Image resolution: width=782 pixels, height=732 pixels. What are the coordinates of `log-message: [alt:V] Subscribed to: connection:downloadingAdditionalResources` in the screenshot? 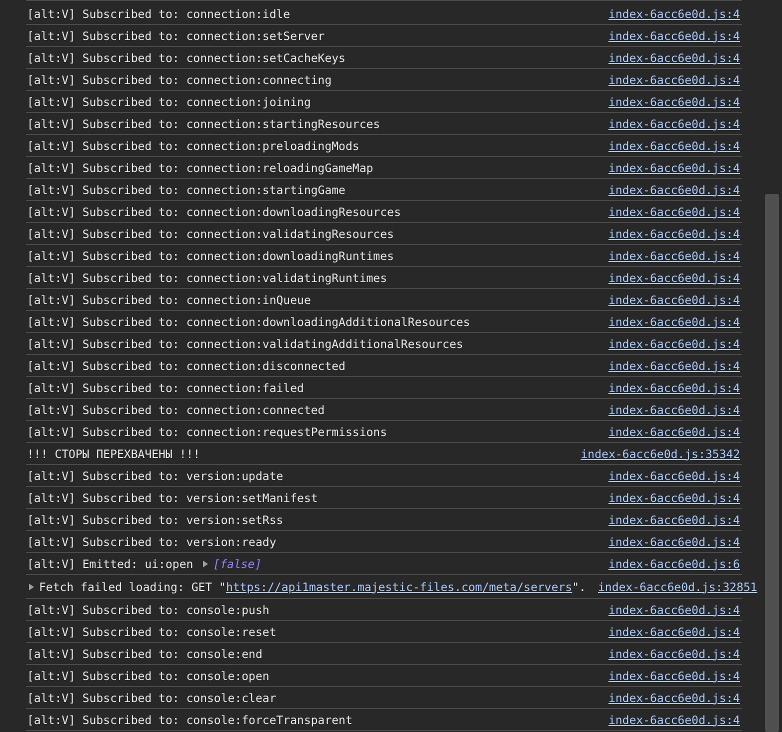 It's located at (248, 321).